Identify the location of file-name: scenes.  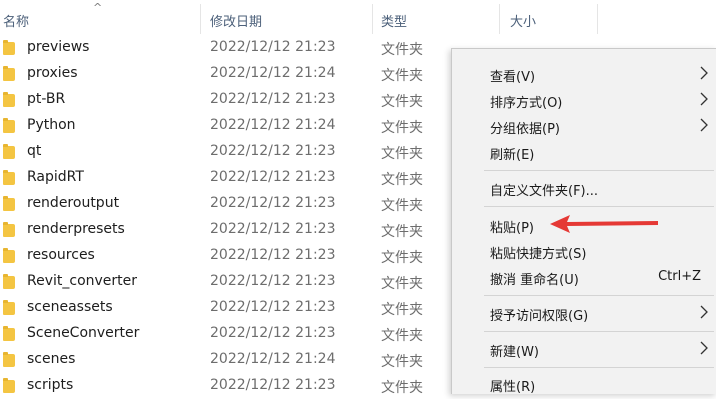
(51, 359).